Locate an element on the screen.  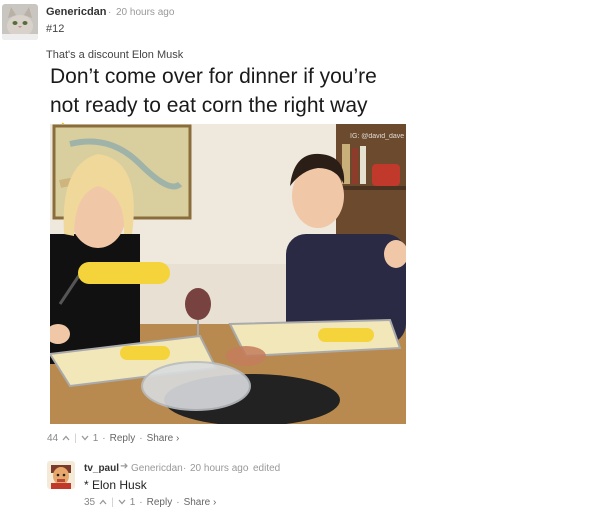
upvote-count: 35 is located at coordinates (90, 502).